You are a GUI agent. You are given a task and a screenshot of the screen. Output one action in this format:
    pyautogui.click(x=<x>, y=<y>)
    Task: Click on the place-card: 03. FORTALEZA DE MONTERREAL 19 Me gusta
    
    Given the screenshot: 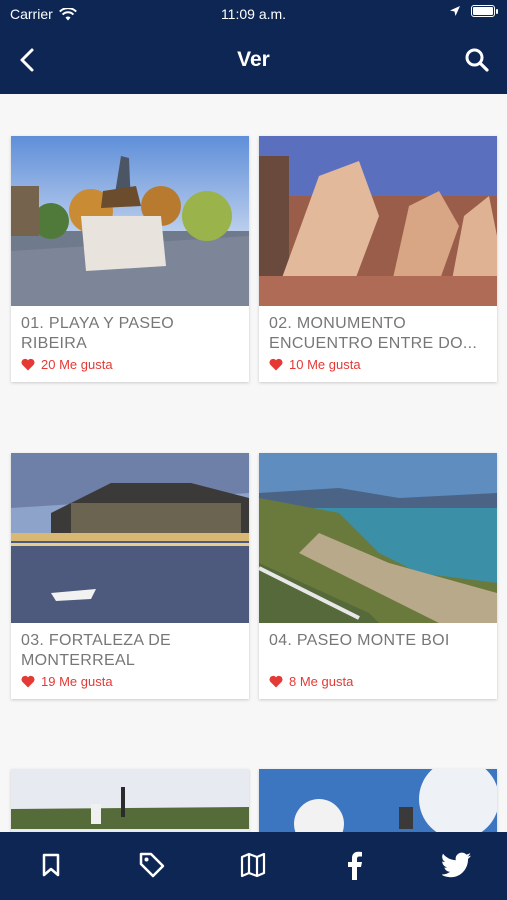 What is the action you would take?
    pyautogui.click(x=130, y=576)
    